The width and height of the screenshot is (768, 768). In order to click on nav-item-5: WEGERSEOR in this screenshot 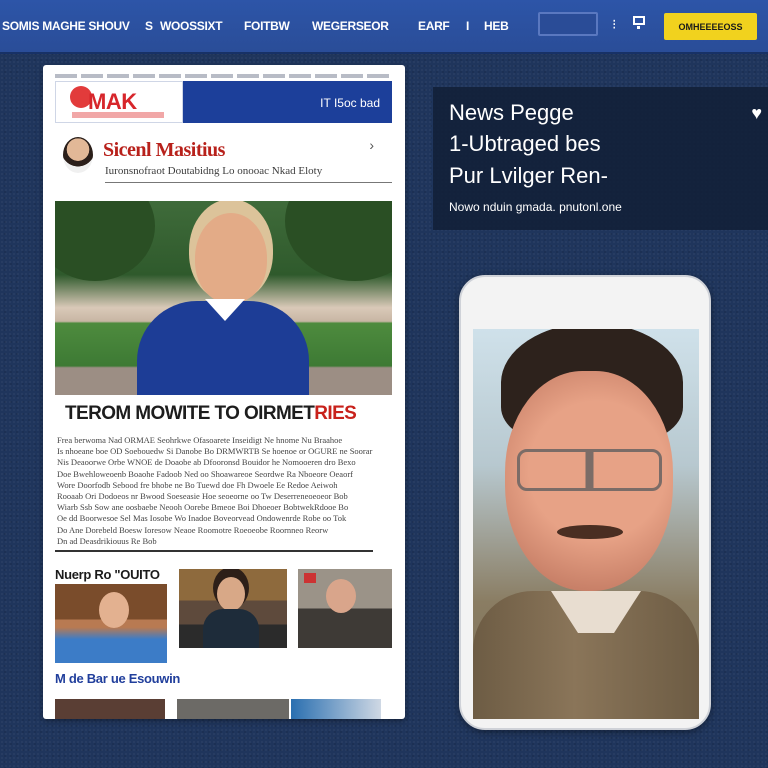, I will do `click(350, 26)`.